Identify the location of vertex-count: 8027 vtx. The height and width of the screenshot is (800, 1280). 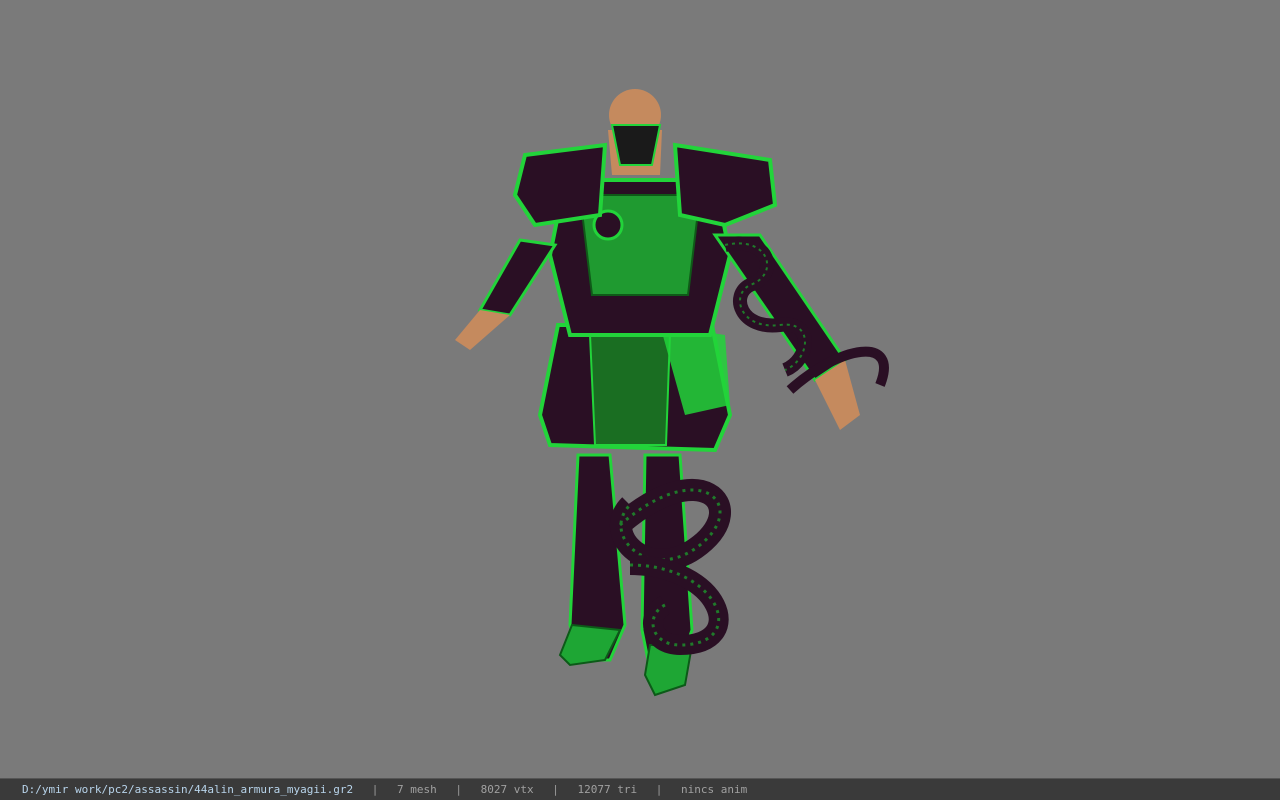
(507, 789).